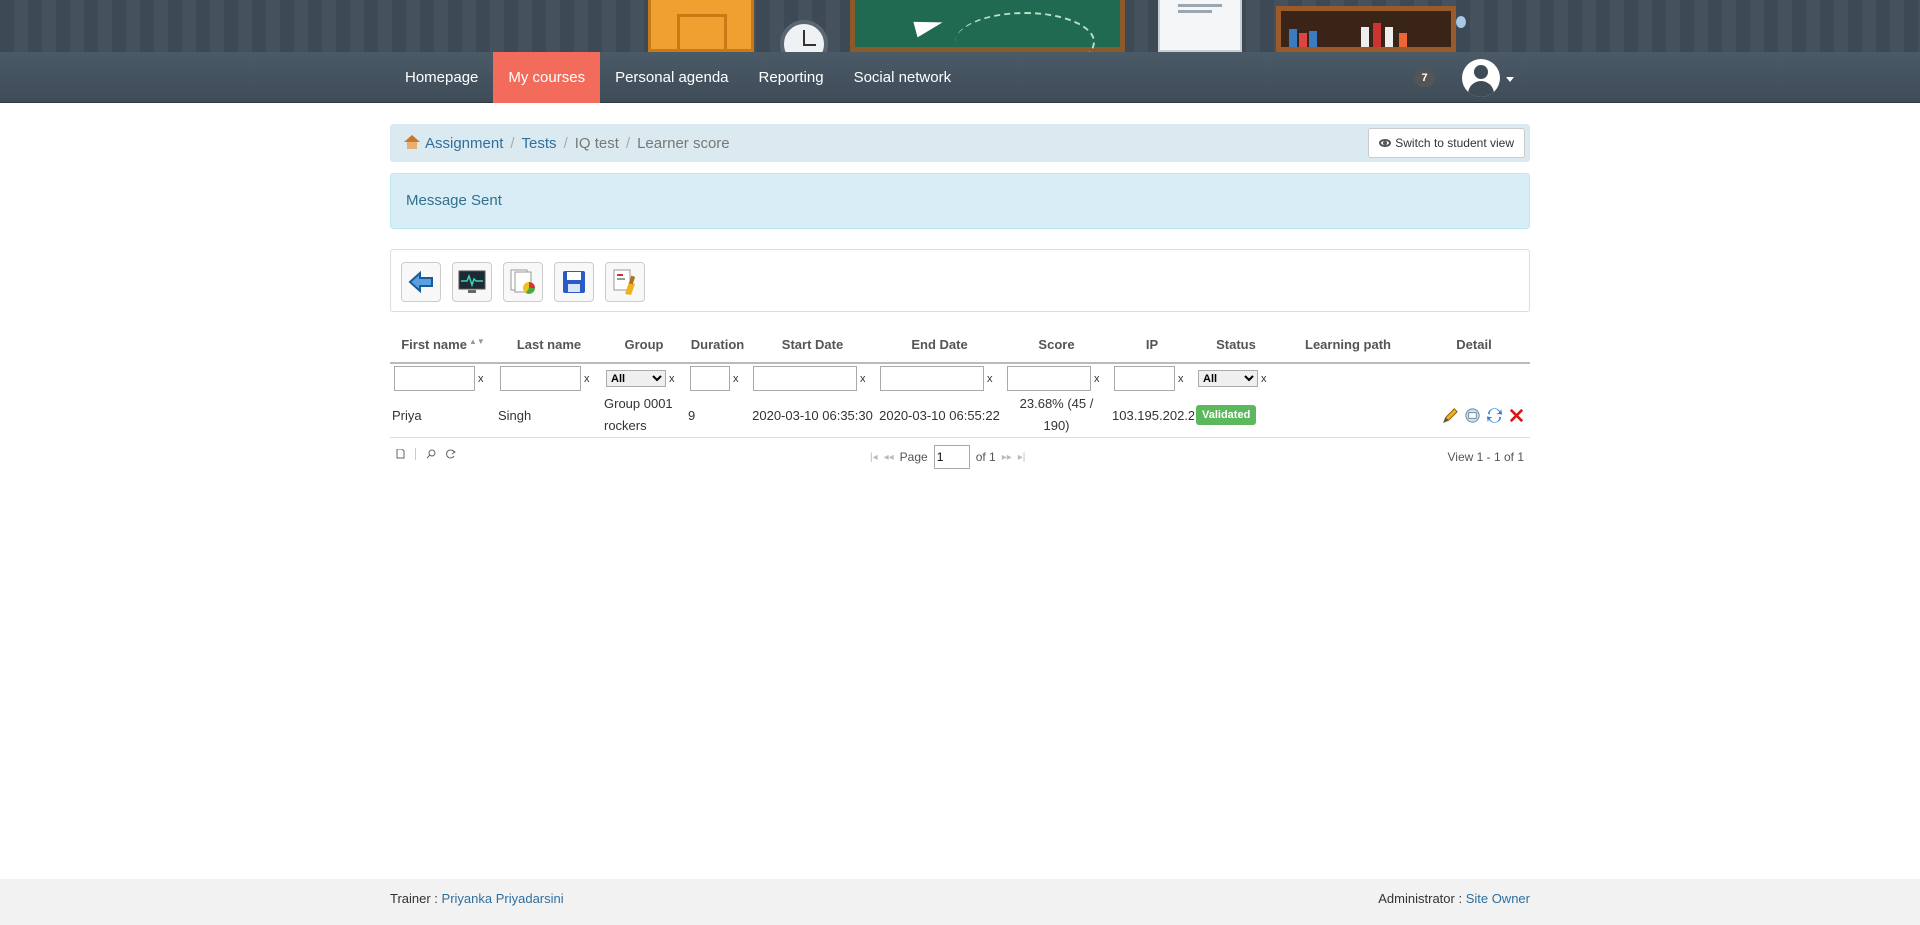 This screenshot has width=1920, height=925. Describe the element at coordinates (1516, 415) in the screenshot. I see `delete-x-icon` at that location.